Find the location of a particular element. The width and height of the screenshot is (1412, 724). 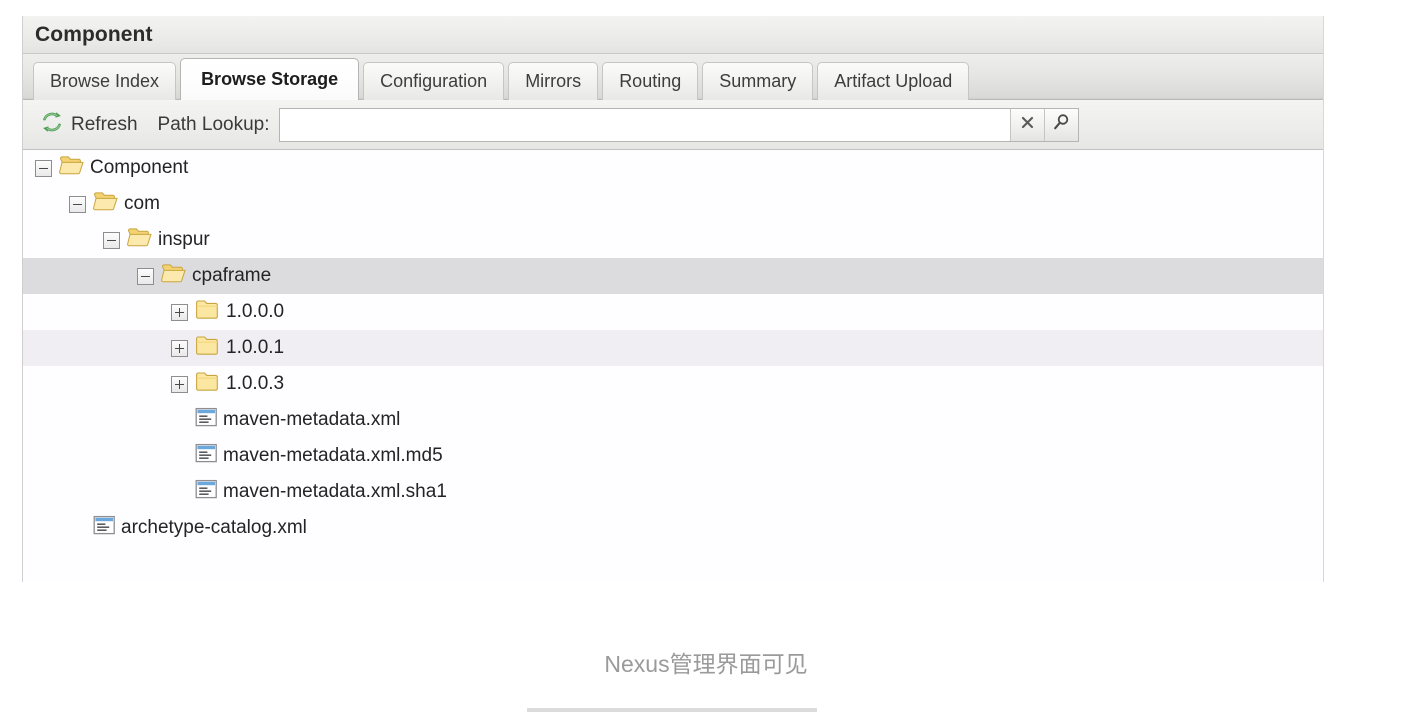

tree-row: com is located at coordinates (673, 204).